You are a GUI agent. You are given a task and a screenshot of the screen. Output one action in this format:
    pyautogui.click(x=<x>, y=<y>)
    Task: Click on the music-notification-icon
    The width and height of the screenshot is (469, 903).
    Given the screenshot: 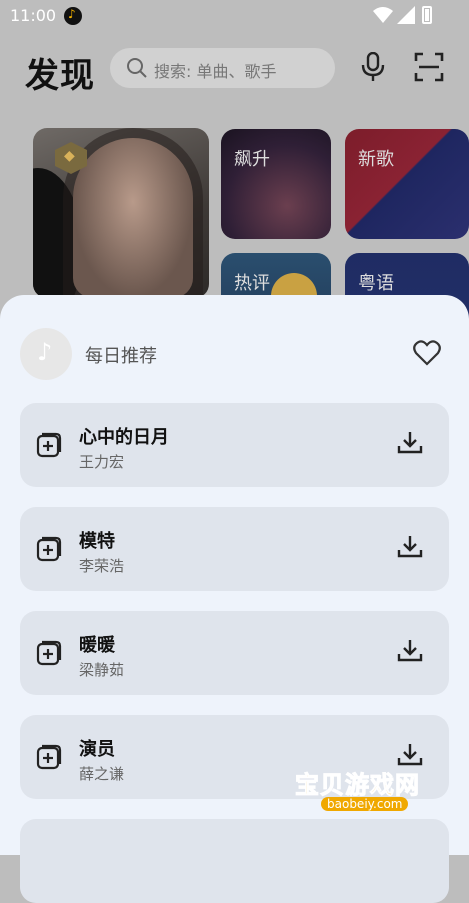 What is the action you would take?
    pyautogui.click(x=73, y=16)
    